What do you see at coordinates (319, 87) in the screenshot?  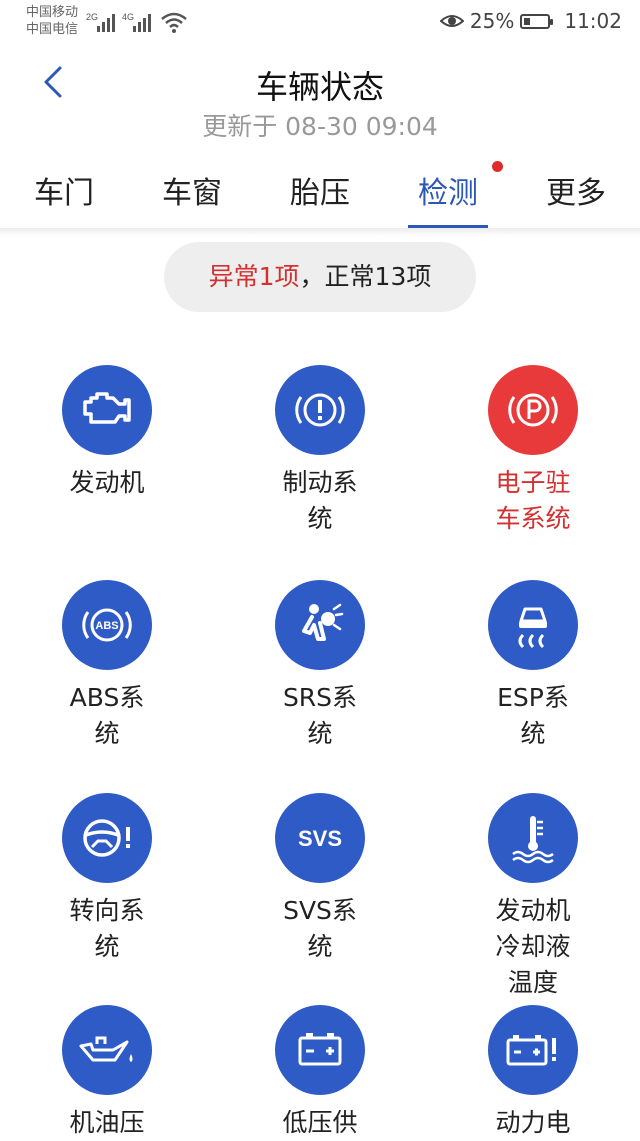 I see `page-title: 车辆状态` at bounding box center [319, 87].